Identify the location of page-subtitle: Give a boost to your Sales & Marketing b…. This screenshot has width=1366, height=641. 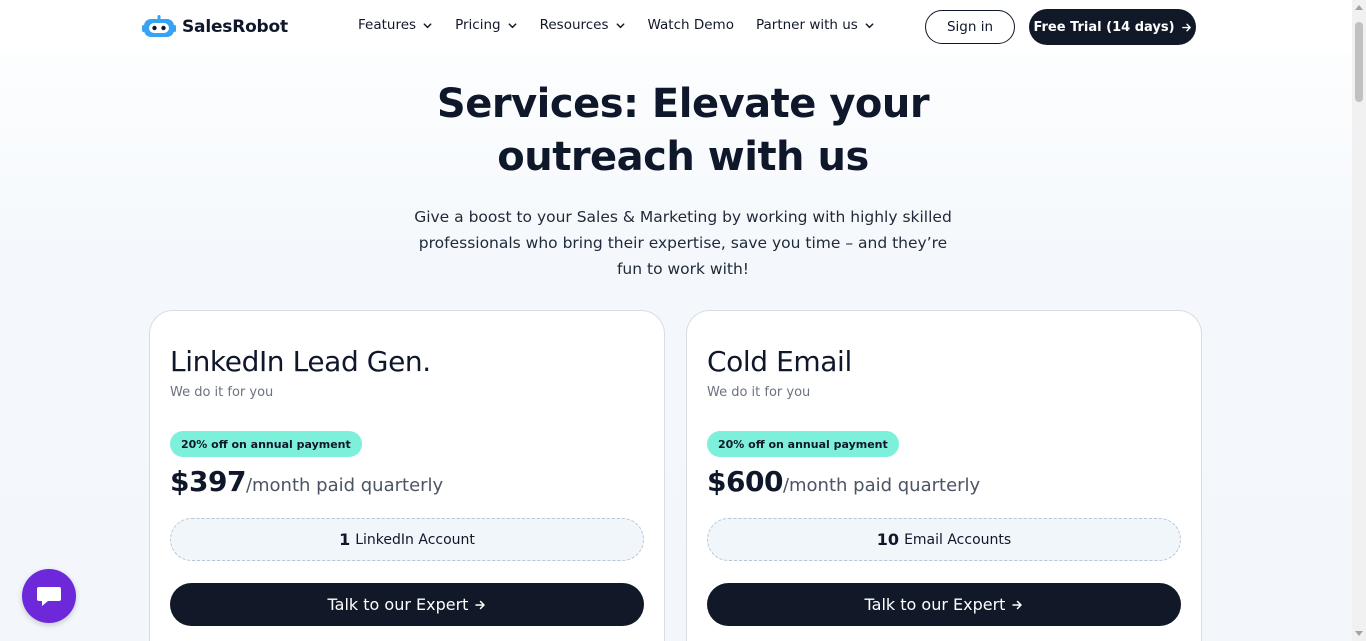
(683, 243).